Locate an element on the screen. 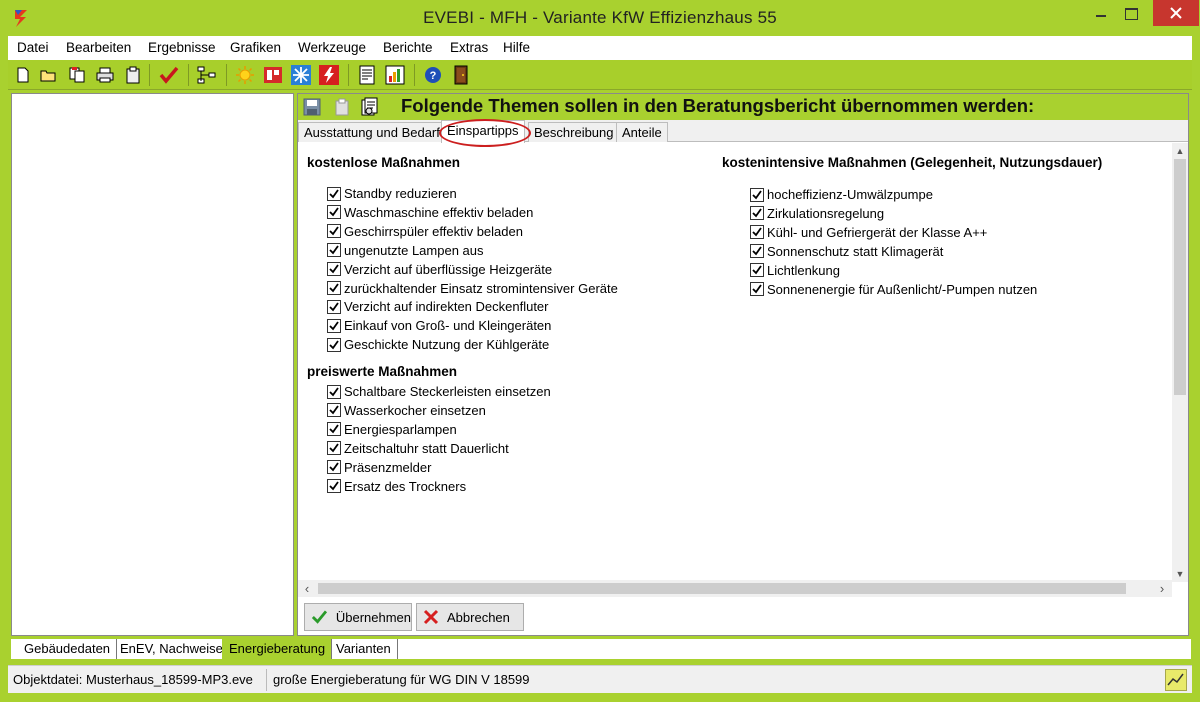 This screenshot has height=702, width=1200. vertical-scrollbar: ▲ ▼ is located at coordinates (1180, 362).